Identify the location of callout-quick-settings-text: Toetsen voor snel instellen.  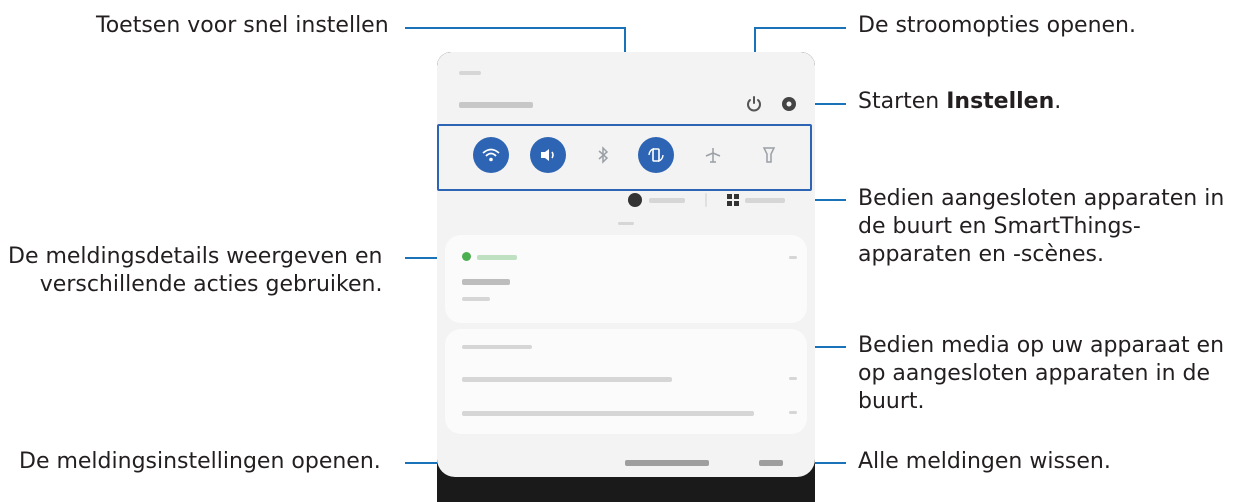
(242, 25).